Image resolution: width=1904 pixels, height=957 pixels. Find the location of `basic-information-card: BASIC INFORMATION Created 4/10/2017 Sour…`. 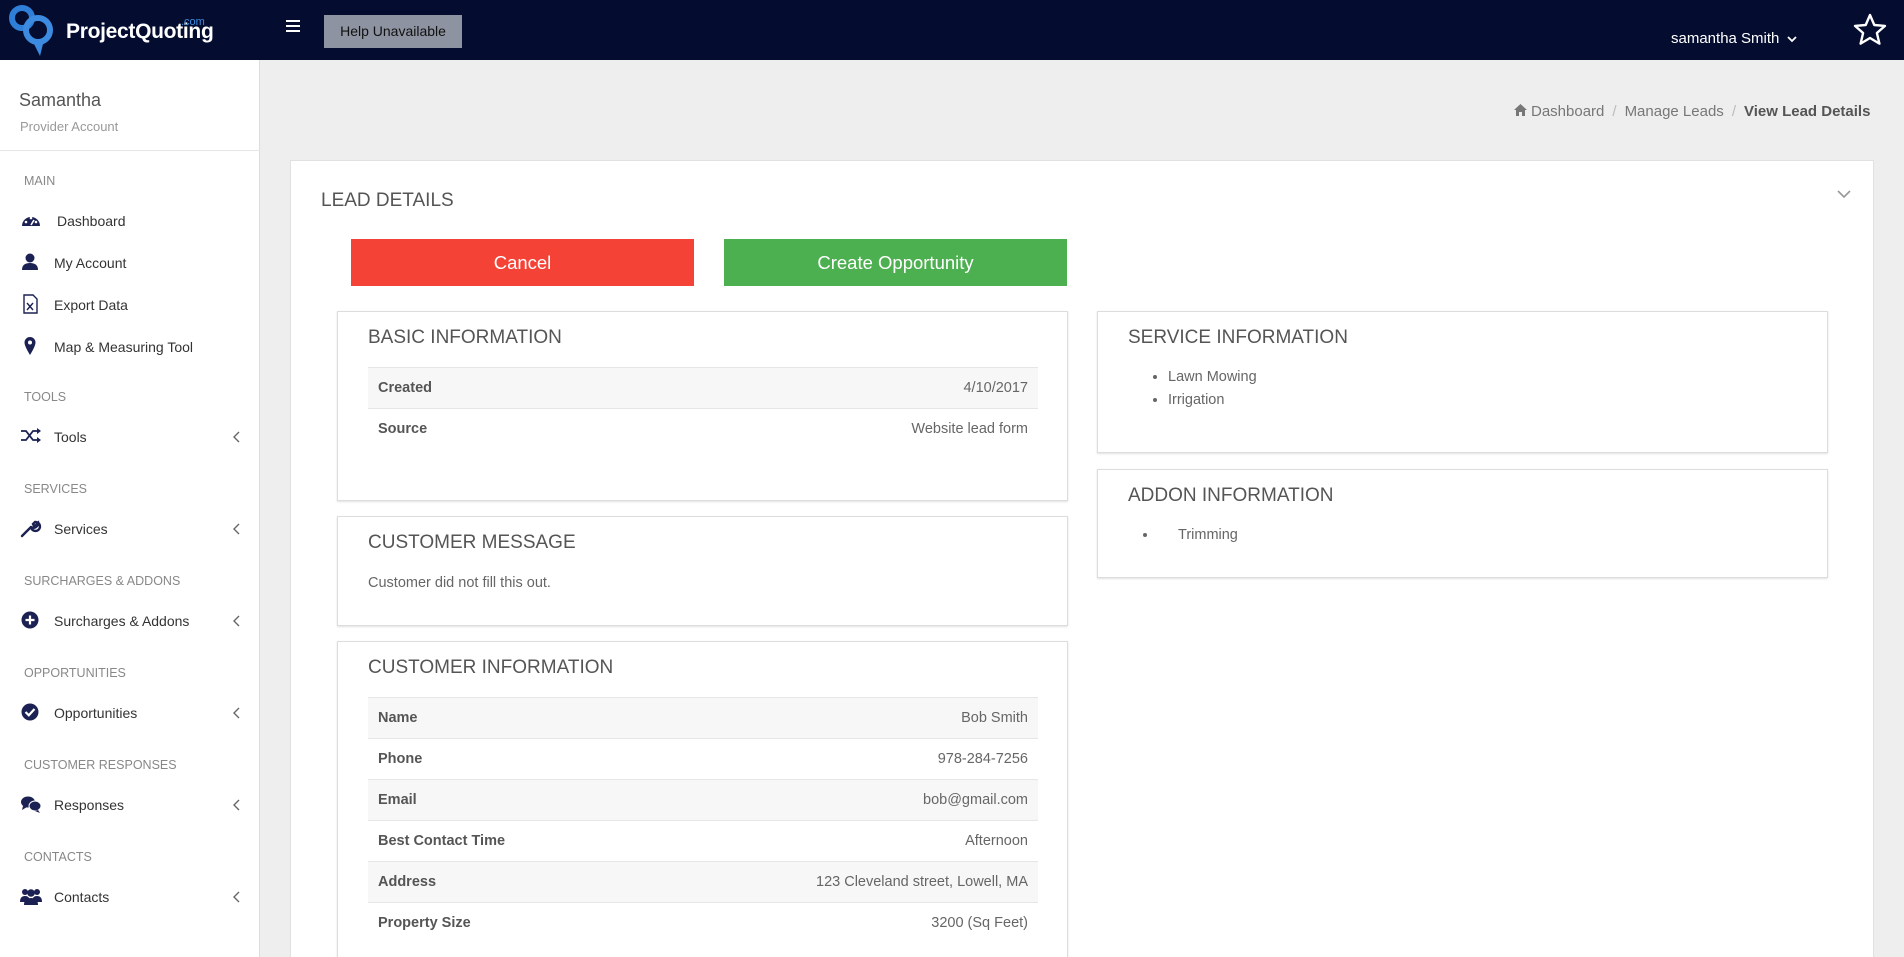

basic-information-card: BASIC INFORMATION Created 4/10/2017 Sour… is located at coordinates (702, 406).